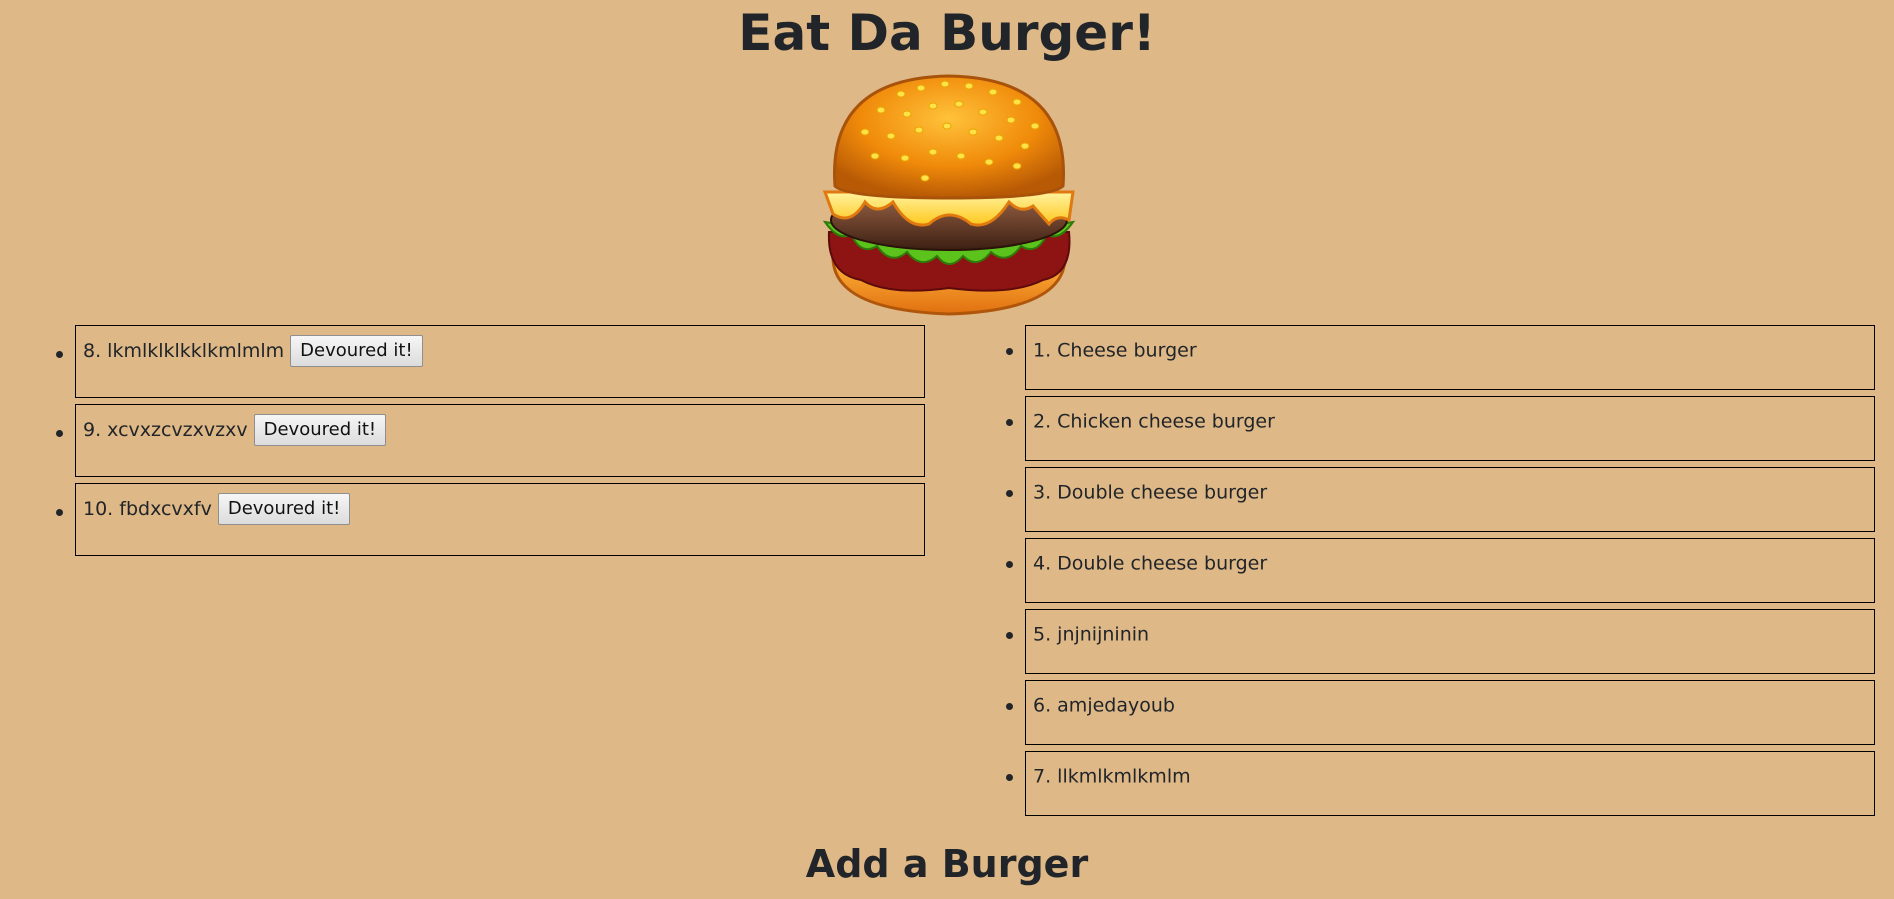 The image size is (1894, 899). Describe the element at coordinates (1112, 776) in the screenshot. I see `burger-name: 7. llkmlkmlkmlm` at that location.